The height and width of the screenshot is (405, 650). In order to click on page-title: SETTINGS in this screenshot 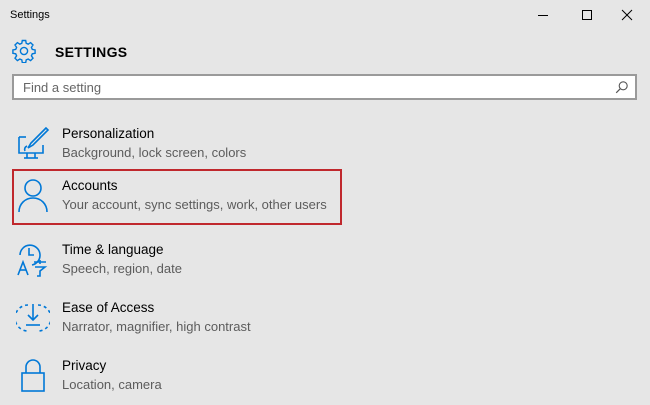, I will do `click(91, 52)`.